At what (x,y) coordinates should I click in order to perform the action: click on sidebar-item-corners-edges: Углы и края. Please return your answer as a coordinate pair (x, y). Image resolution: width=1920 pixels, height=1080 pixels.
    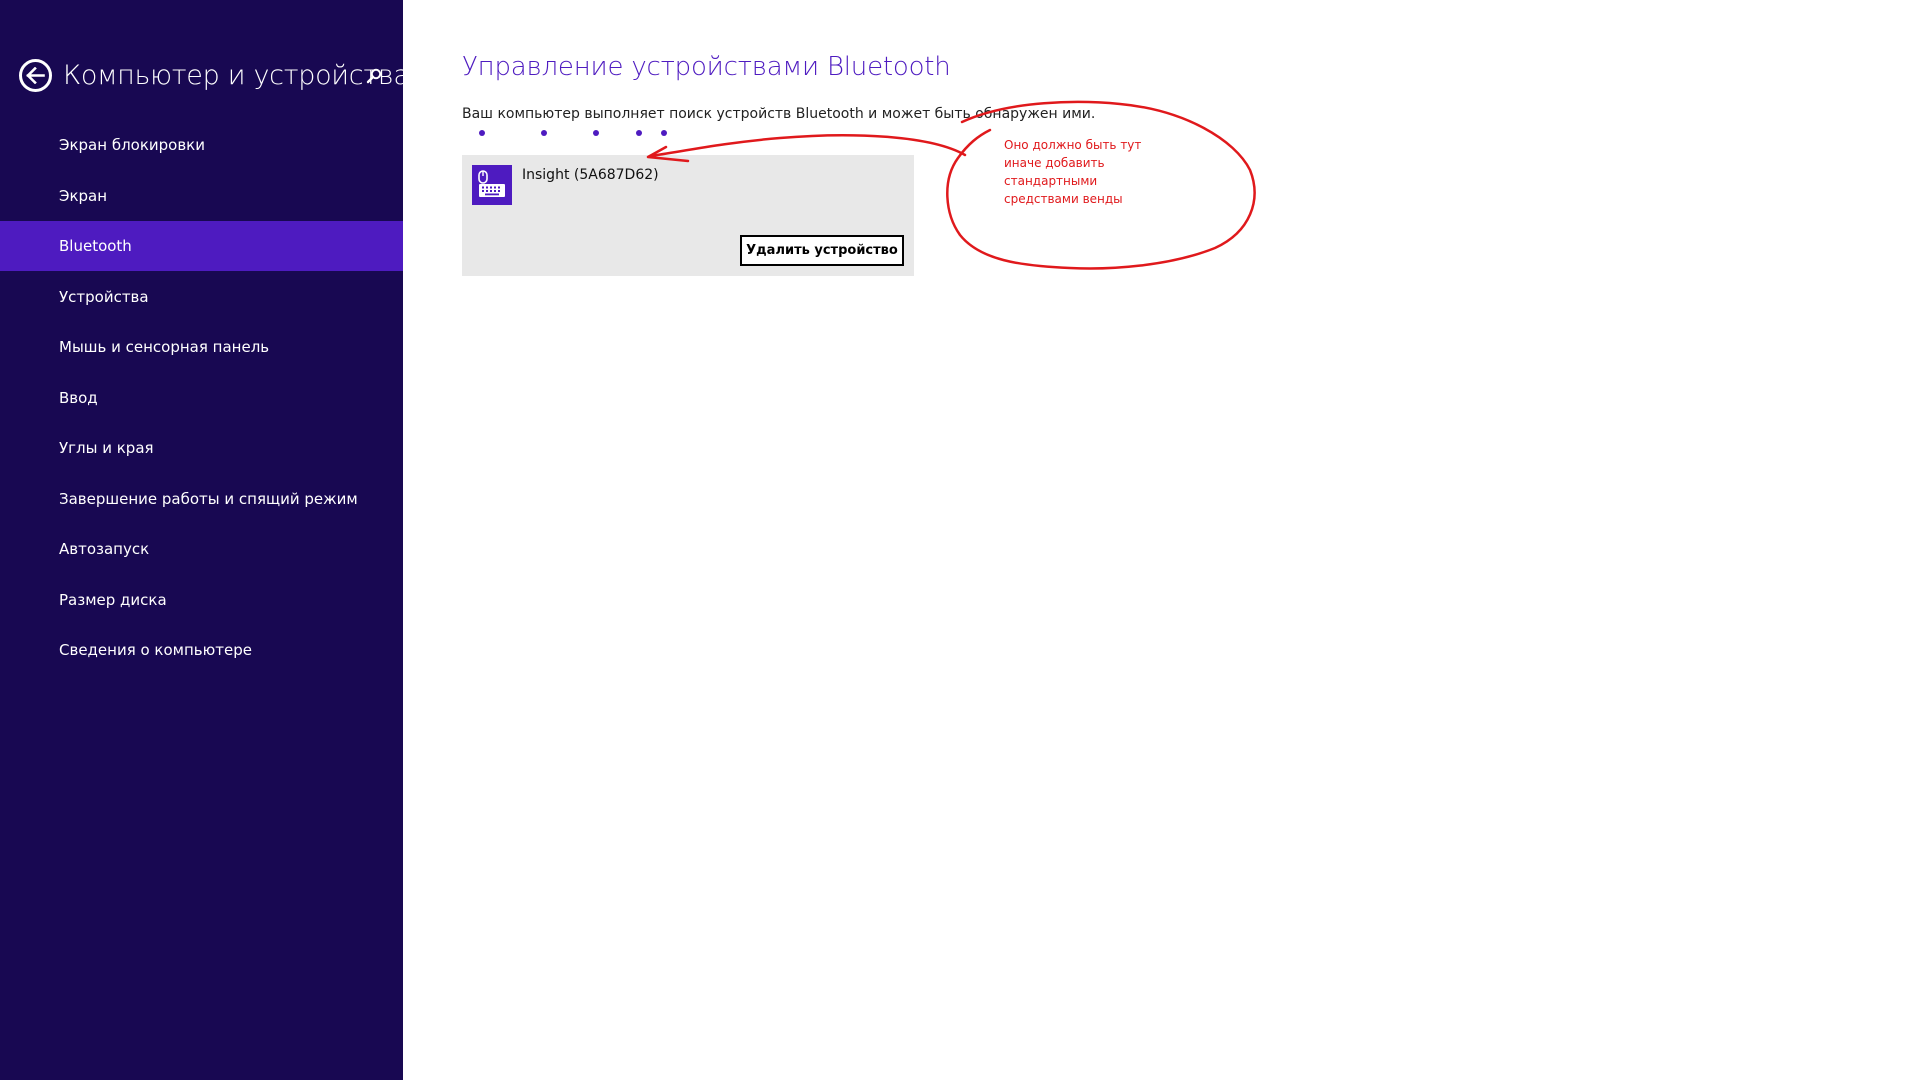
    Looking at the image, I should click on (201, 448).